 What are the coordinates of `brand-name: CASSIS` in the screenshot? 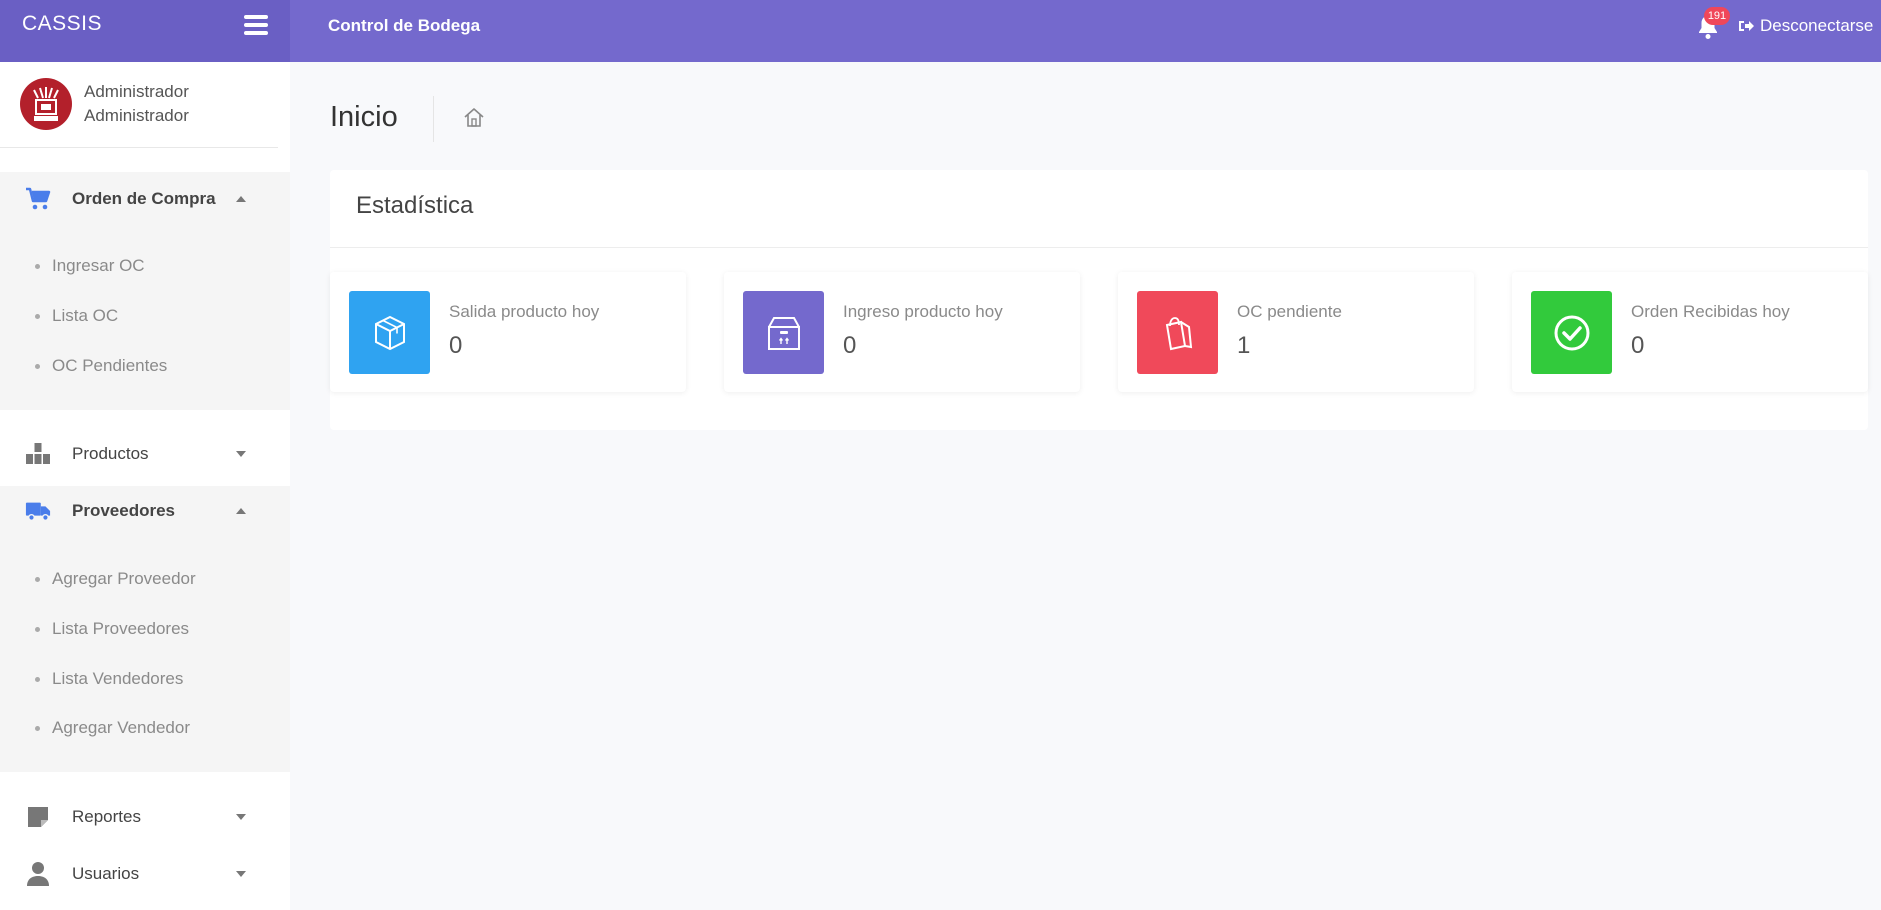 It's located at (62, 23).